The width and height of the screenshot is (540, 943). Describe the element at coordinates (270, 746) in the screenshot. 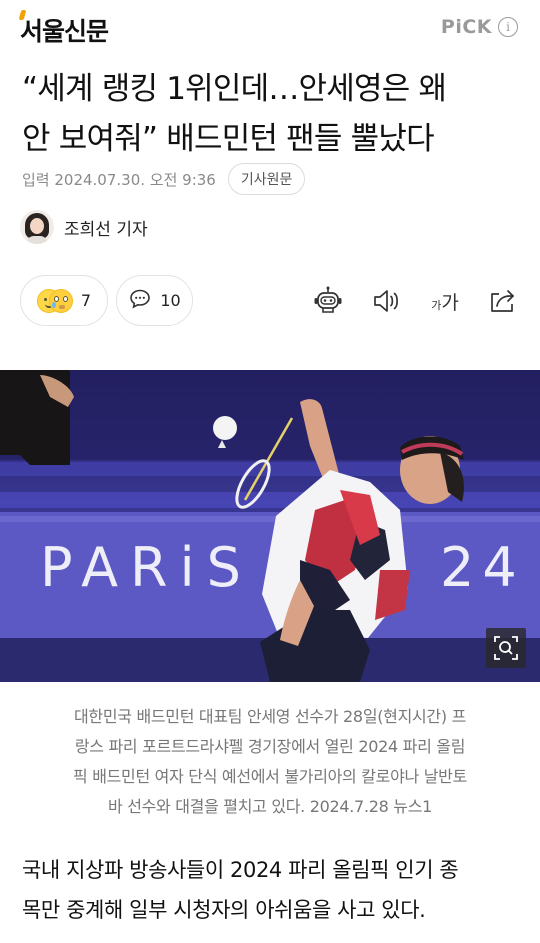

I see `caption-line-2: 랑스 파리 포르트드라샤펠 경기장에서 열린 2024 파리 올림` at that location.